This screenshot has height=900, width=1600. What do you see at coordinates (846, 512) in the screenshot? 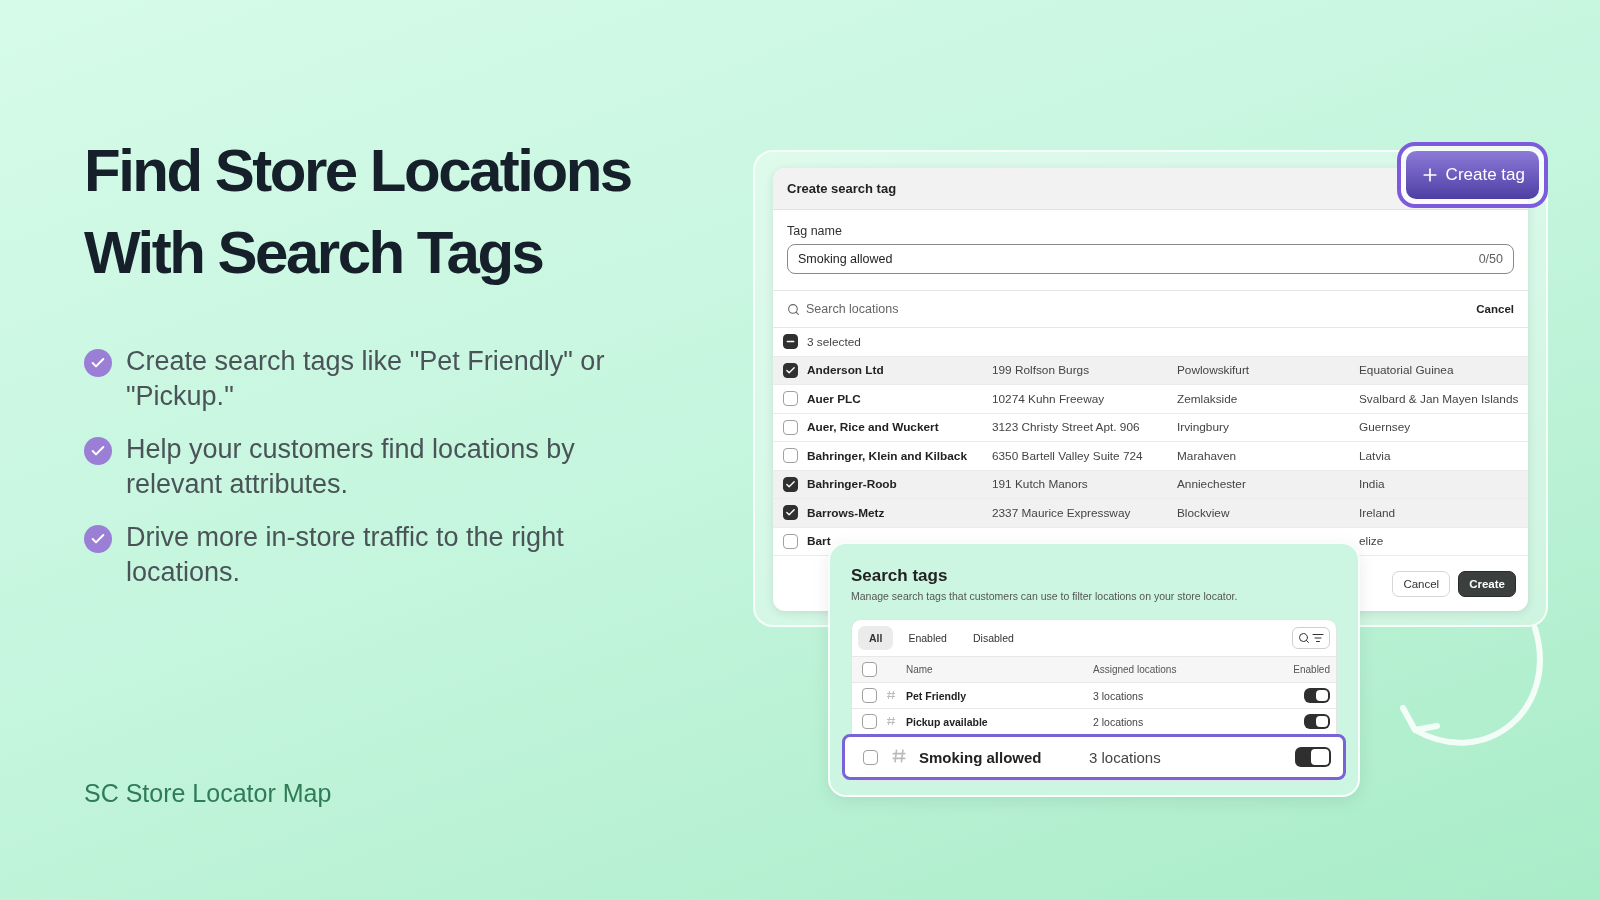
I see `location-name: Barrows-Metz` at bounding box center [846, 512].